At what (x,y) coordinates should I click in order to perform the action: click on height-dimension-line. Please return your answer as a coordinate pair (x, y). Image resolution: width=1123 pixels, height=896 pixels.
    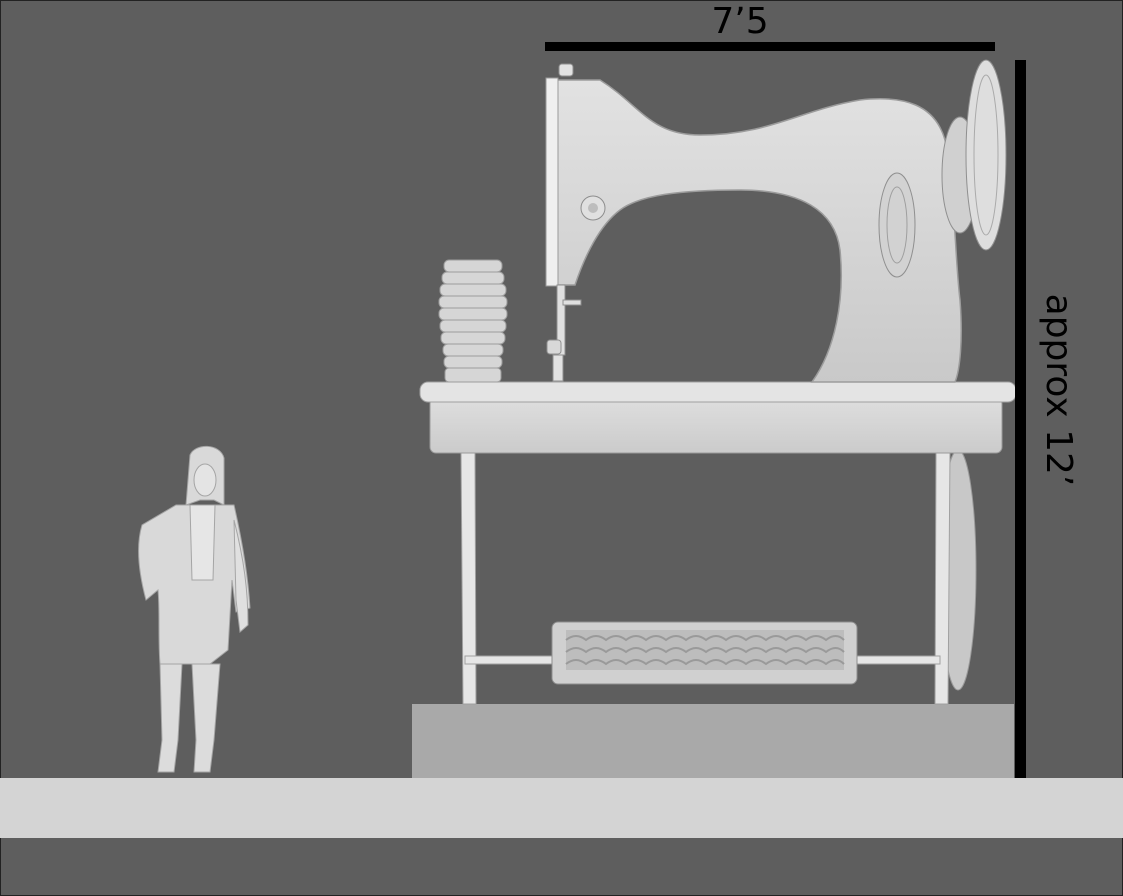
    Looking at the image, I should click on (1020, 419).